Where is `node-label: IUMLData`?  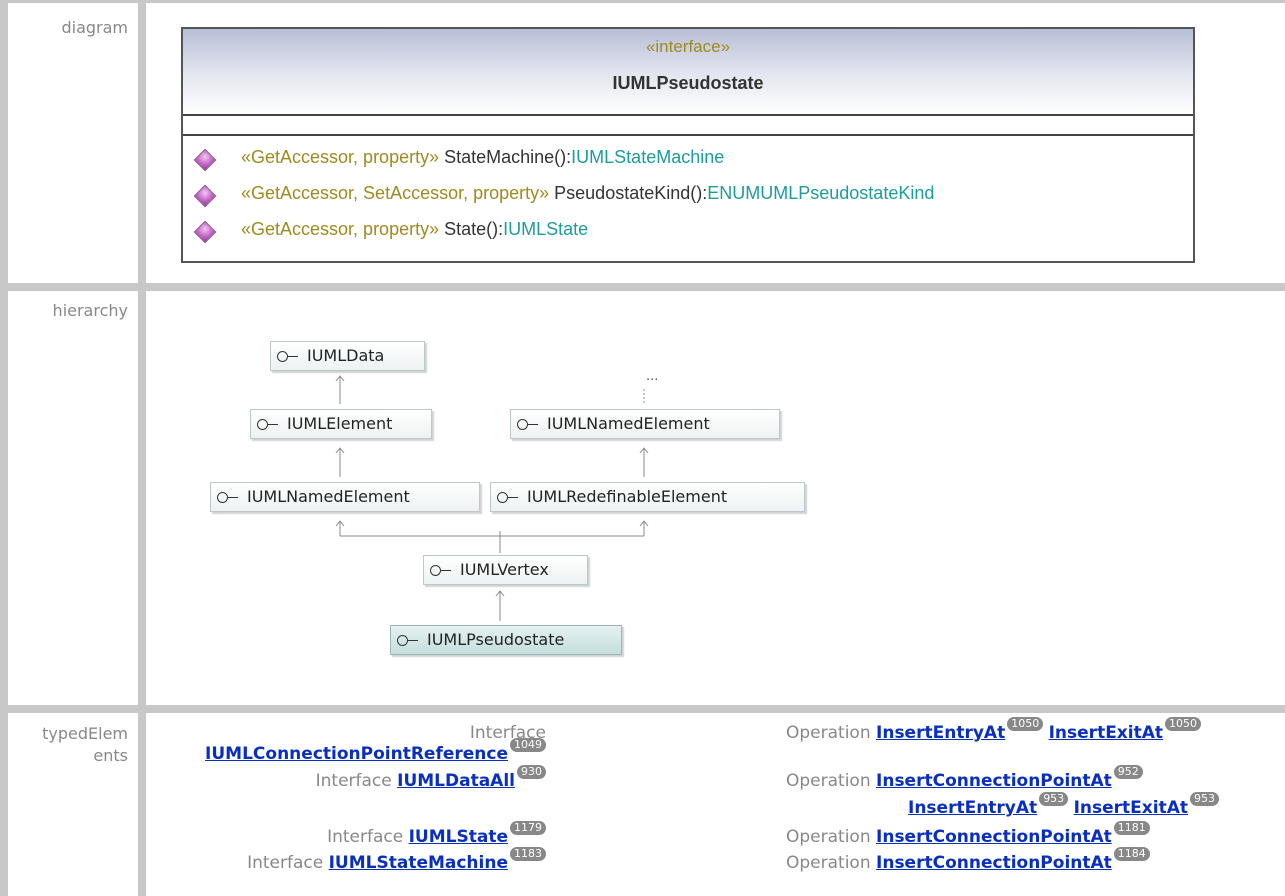
node-label: IUMLData is located at coordinates (346, 355).